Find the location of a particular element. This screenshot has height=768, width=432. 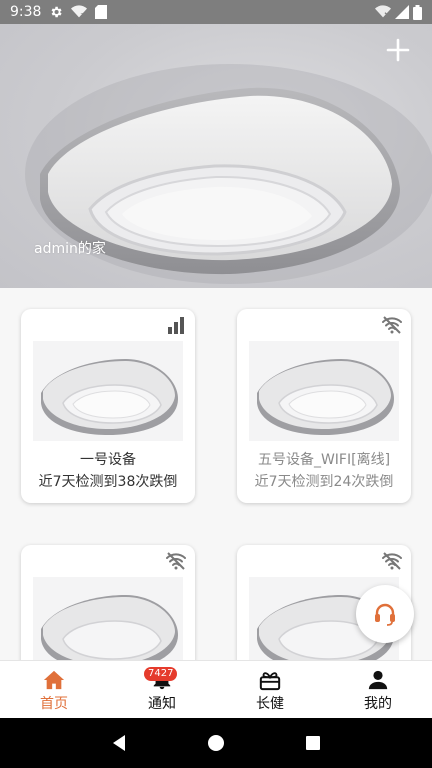

gift-box-icon is located at coordinates (270, 681).